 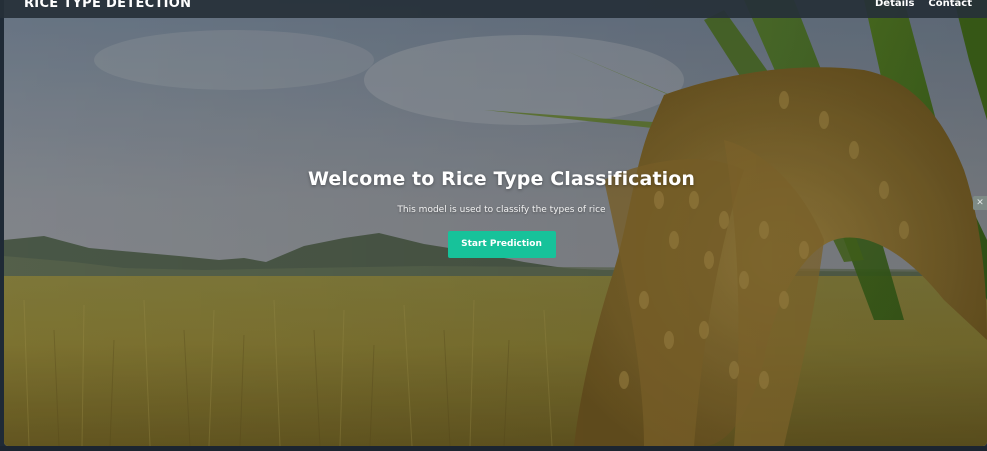 What do you see at coordinates (950, 4) in the screenshot?
I see `nav-link-contact: Contact` at bounding box center [950, 4].